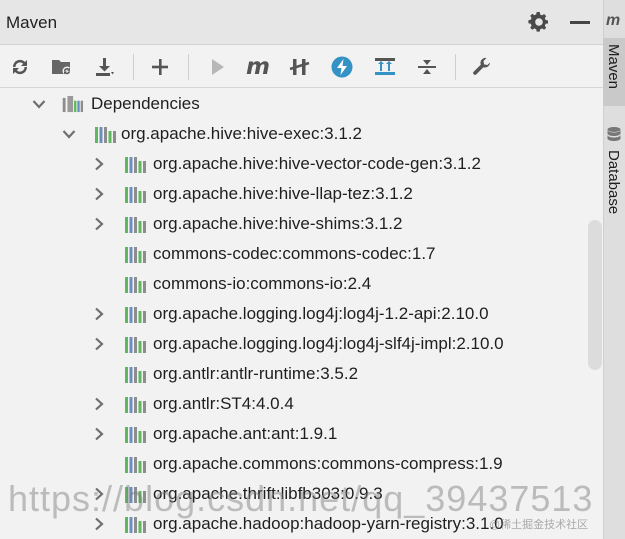  I want to click on plus-icon, so click(160, 67).